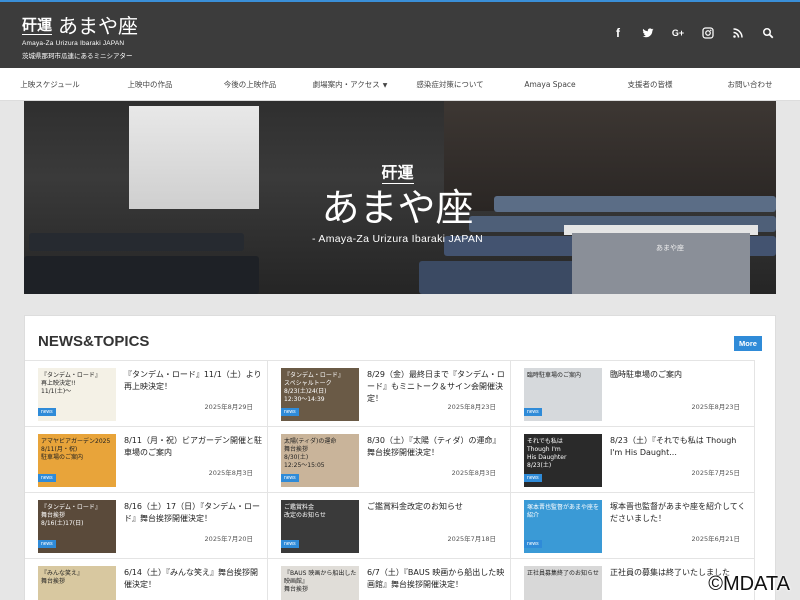  I want to click on chevron-down-icon: ▼, so click(385, 85).